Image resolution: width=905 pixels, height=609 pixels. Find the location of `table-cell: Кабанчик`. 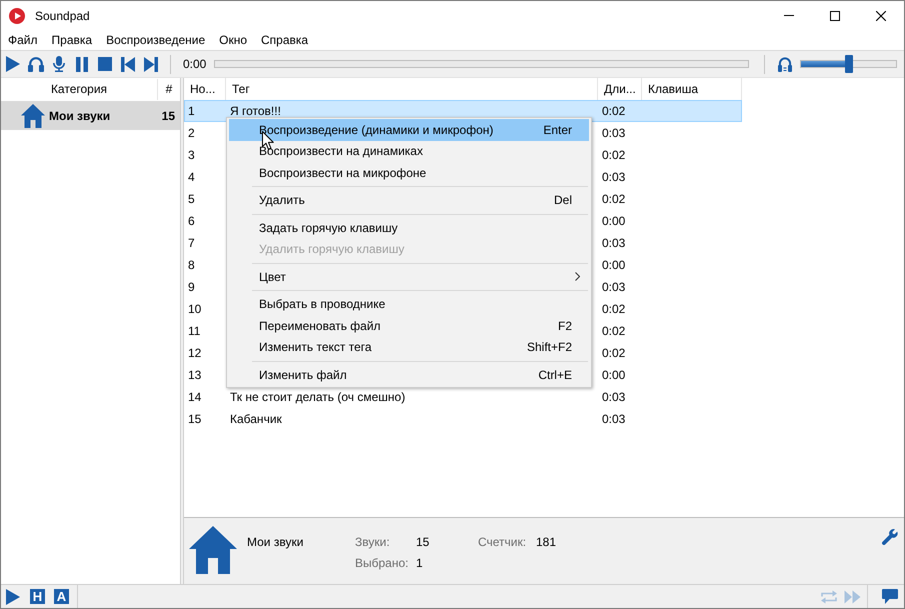

table-cell: Кабанчик is located at coordinates (256, 419).